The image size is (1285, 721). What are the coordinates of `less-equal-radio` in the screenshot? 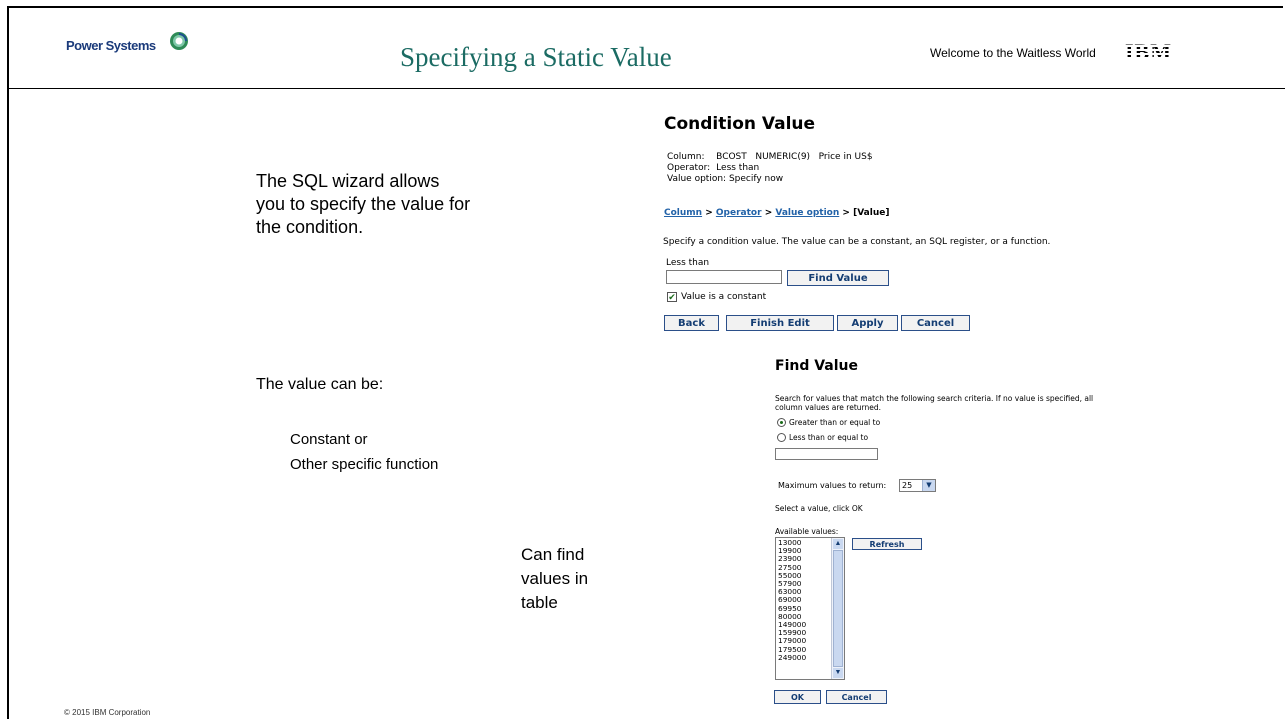 It's located at (781, 437).